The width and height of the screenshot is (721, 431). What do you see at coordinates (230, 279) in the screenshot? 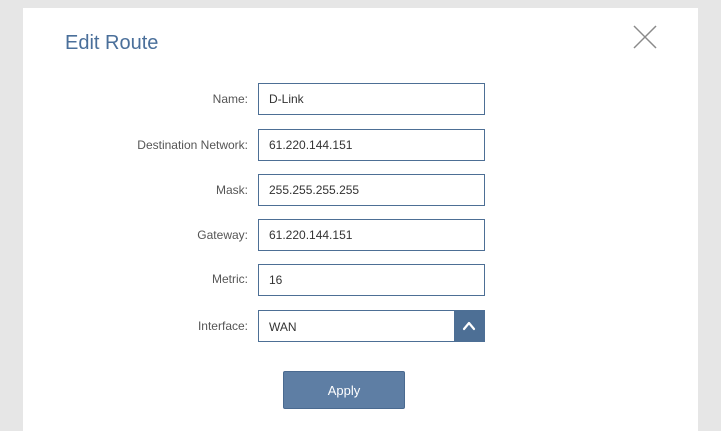
I see `metric-label: Metric:` at bounding box center [230, 279].